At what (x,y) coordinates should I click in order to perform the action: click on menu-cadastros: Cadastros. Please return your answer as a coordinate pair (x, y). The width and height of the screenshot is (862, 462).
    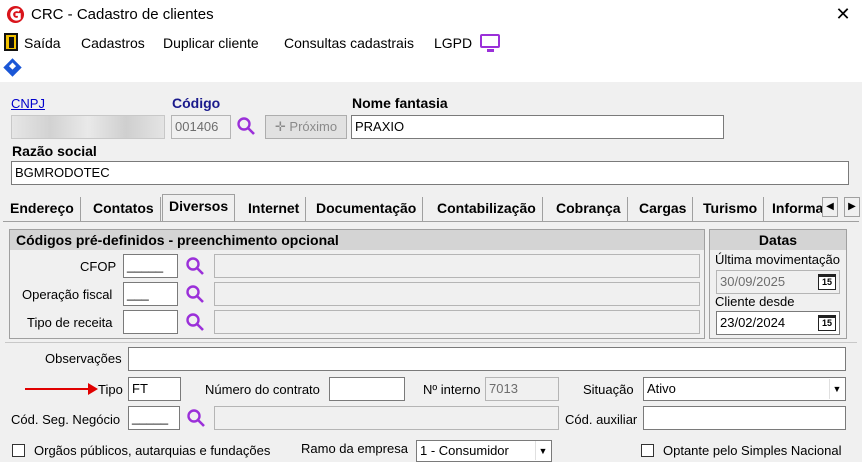
    Looking at the image, I should click on (113, 43).